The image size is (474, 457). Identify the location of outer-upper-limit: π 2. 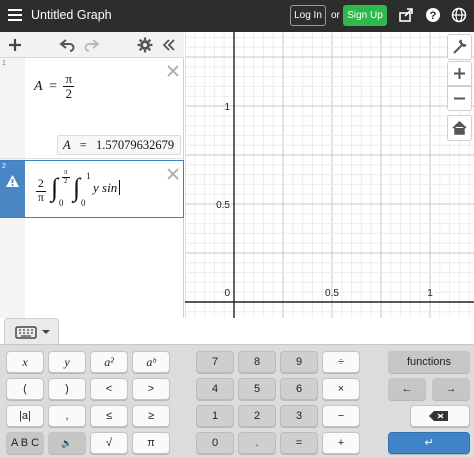
(66, 176).